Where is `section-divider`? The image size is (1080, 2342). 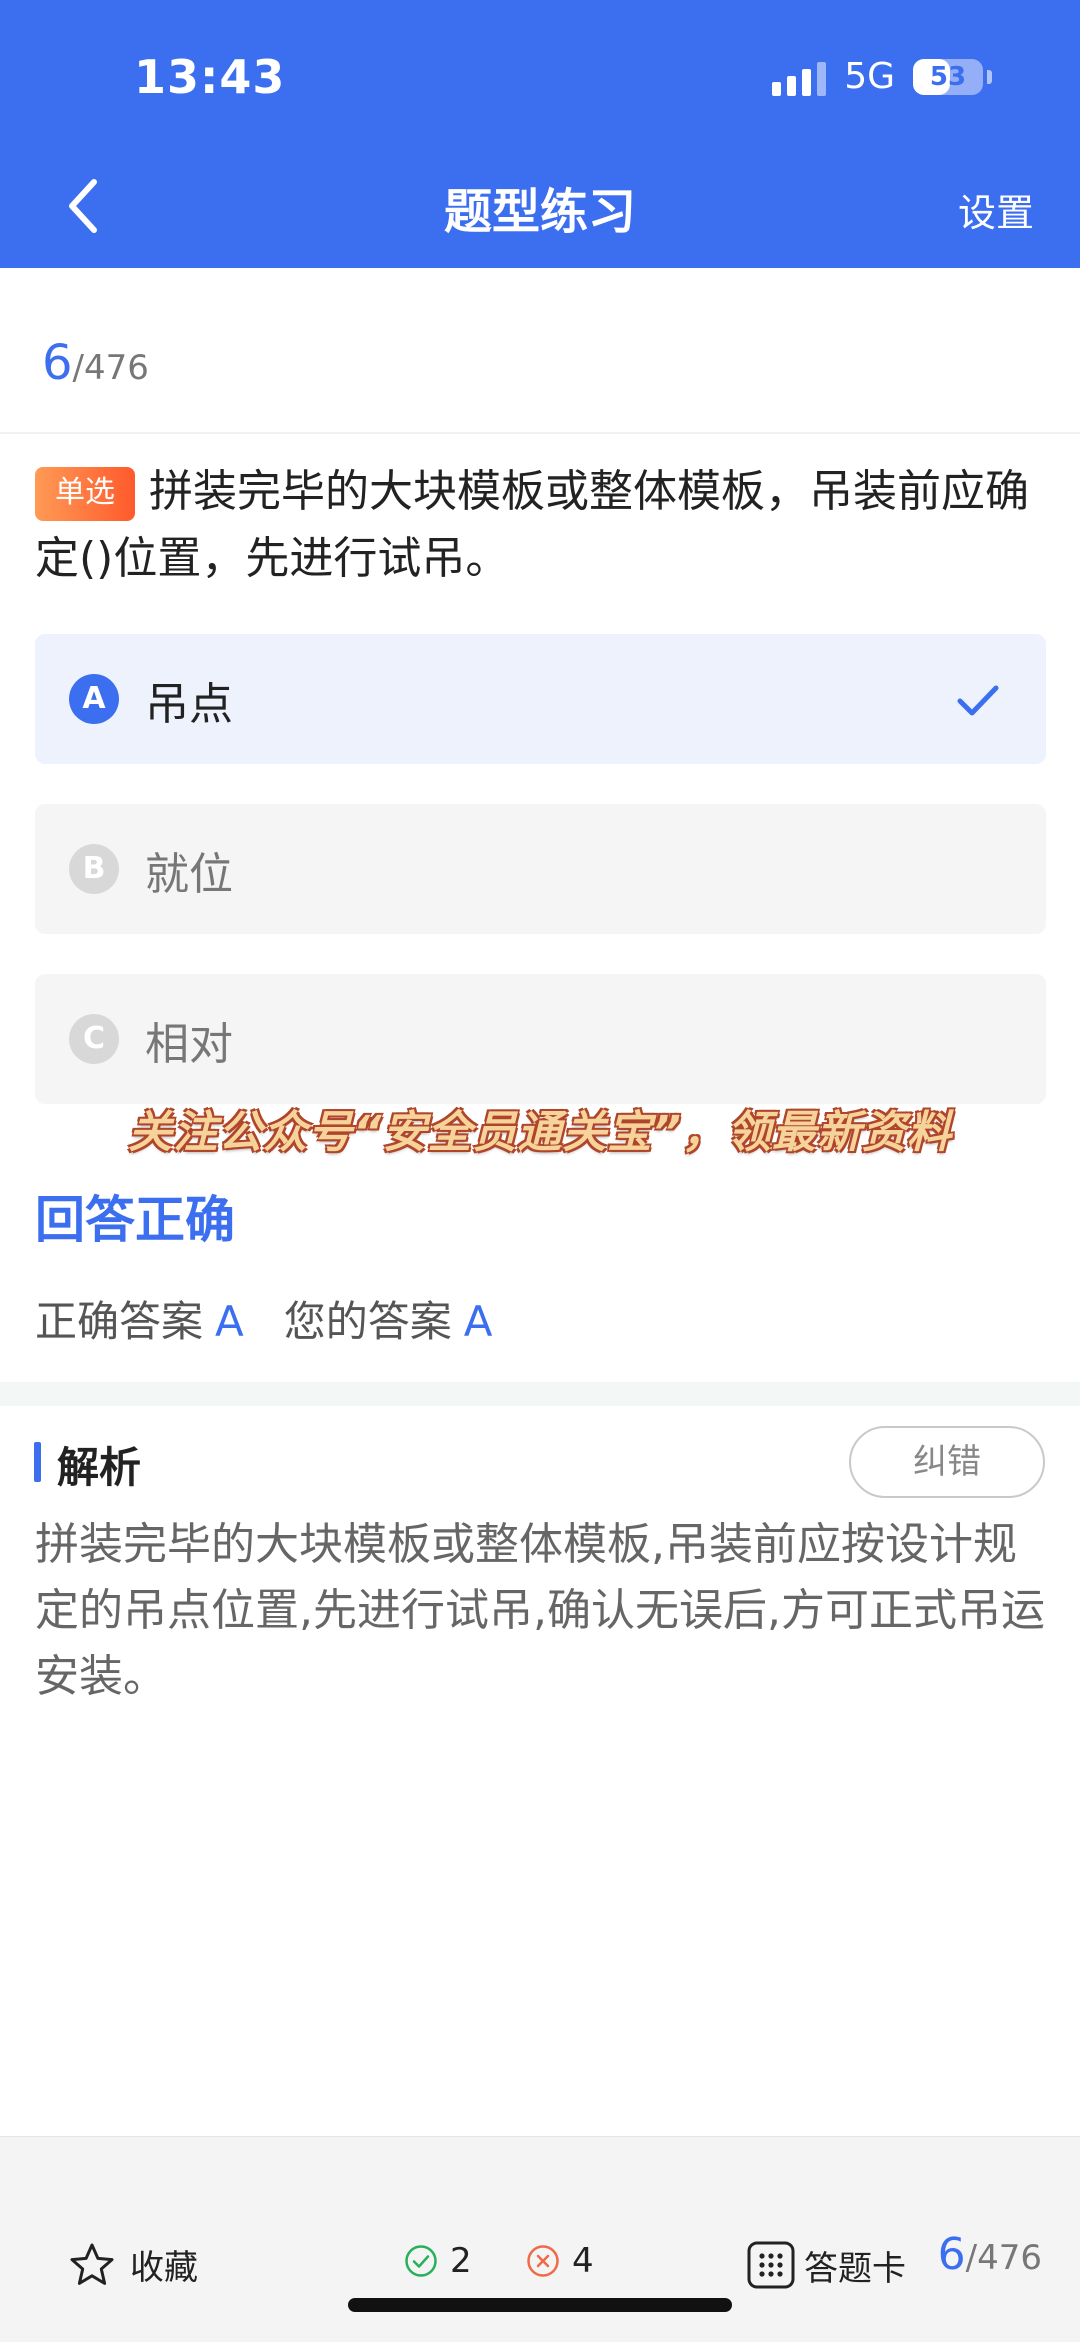 section-divider is located at coordinates (540, 1394).